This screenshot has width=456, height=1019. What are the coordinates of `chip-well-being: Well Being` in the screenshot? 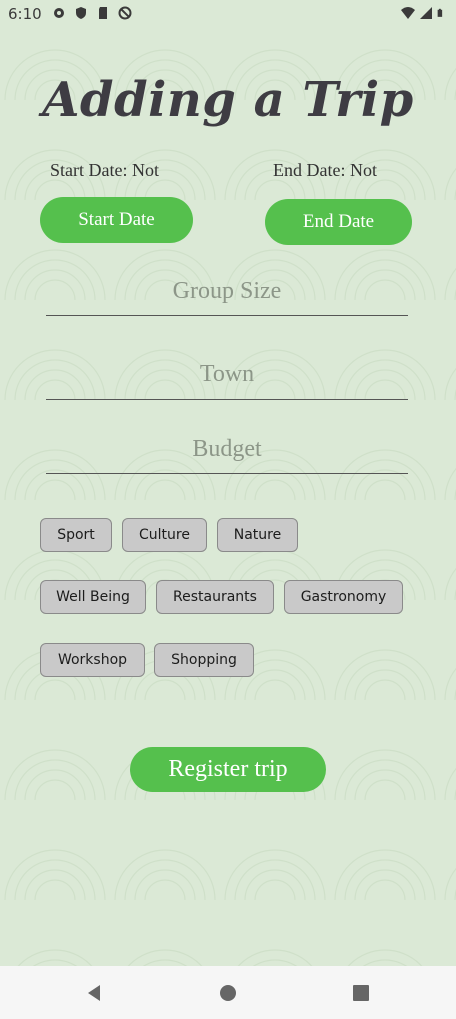 It's located at (93, 597).